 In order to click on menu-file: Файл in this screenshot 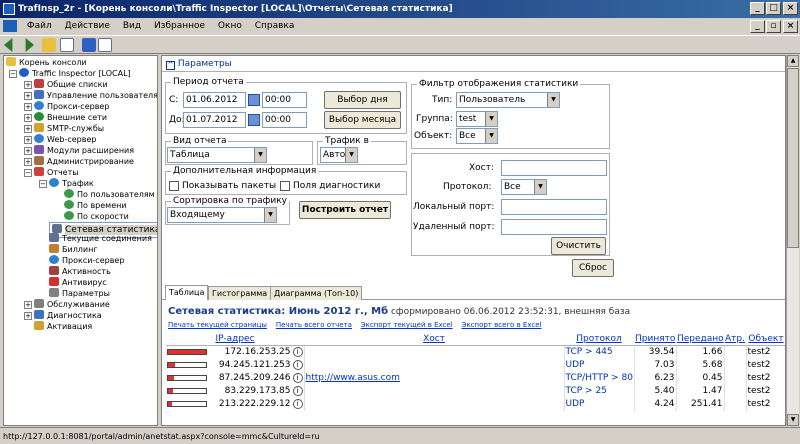, I will do `click(39, 26)`.